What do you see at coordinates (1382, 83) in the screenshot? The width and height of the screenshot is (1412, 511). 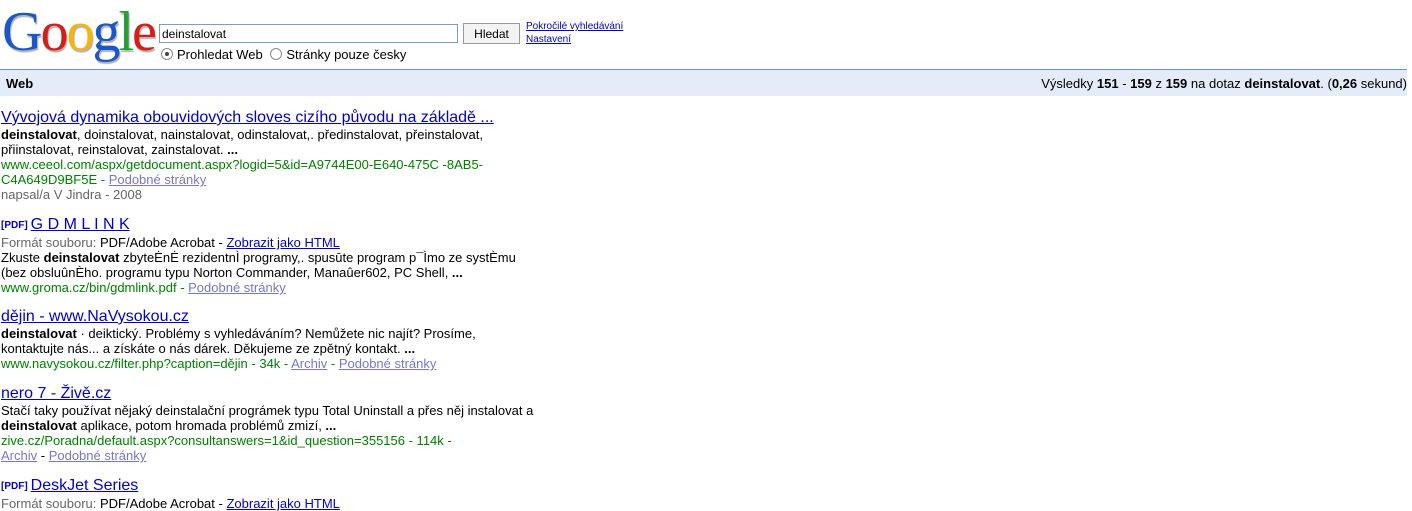 I see `stats-time-close: sekund)` at bounding box center [1382, 83].